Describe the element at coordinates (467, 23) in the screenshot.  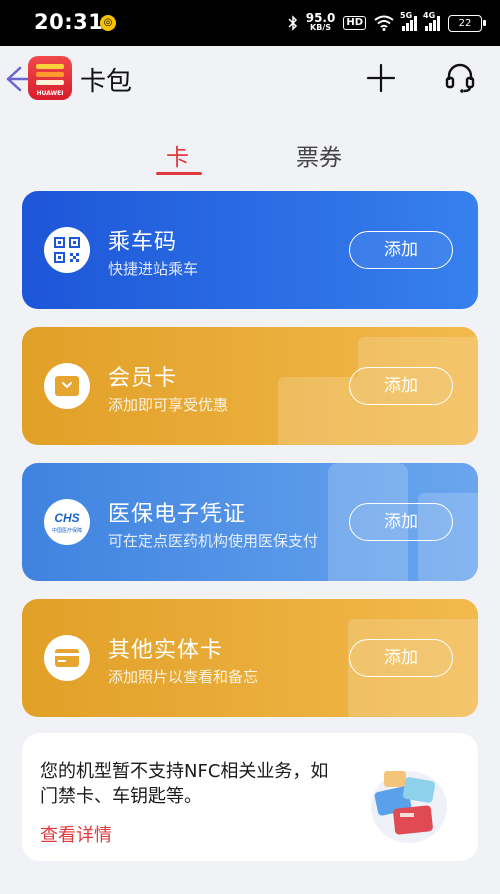
I see `battery-icon: 22` at that location.